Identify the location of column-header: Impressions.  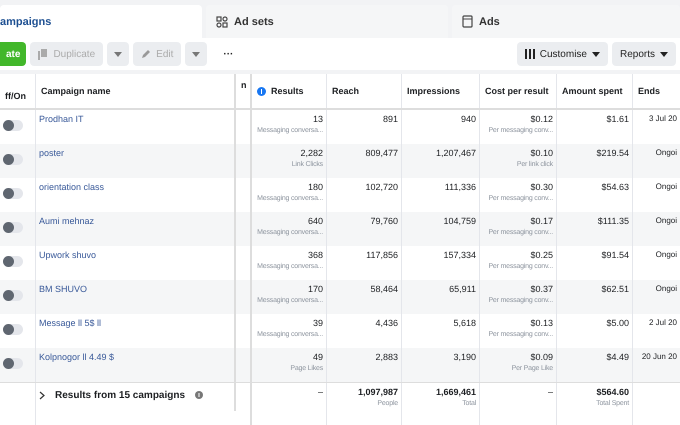
(441, 91).